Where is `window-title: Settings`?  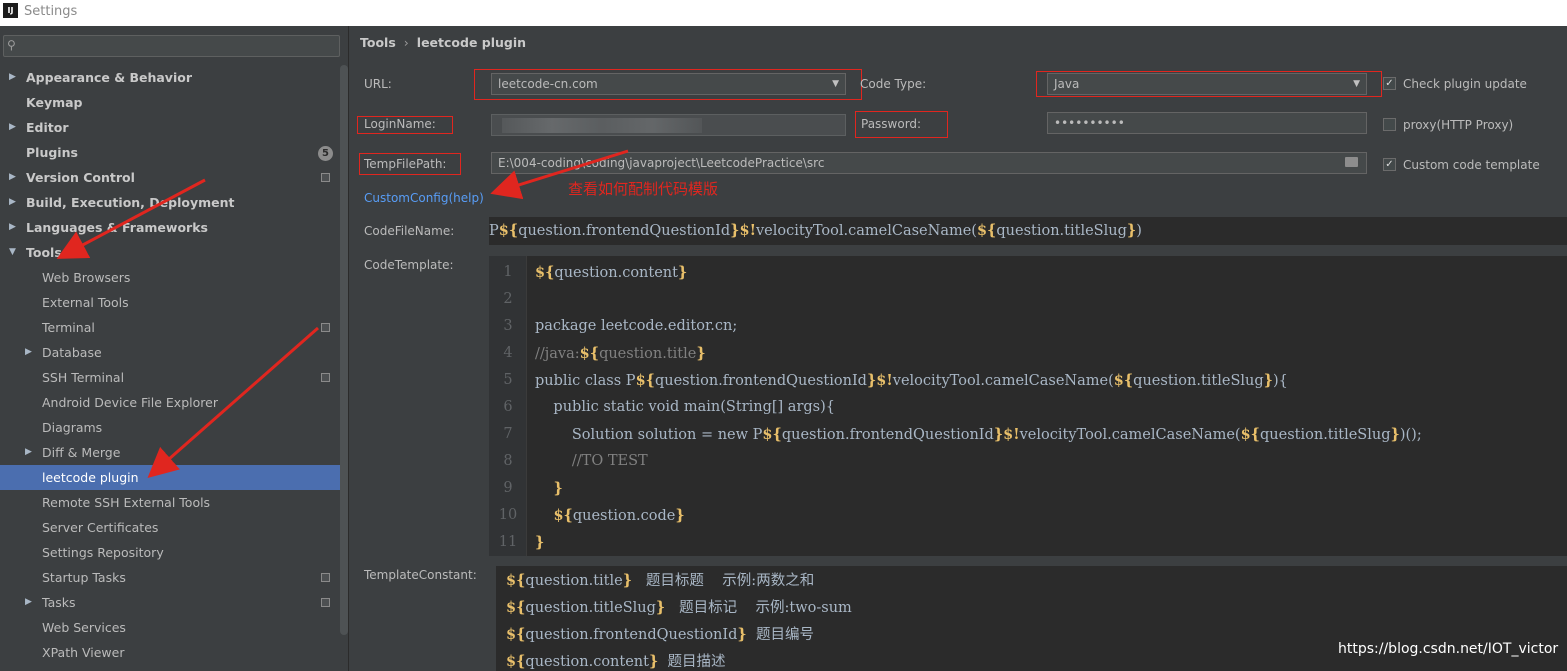
window-title: Settings is located at coordinates (51, 11).